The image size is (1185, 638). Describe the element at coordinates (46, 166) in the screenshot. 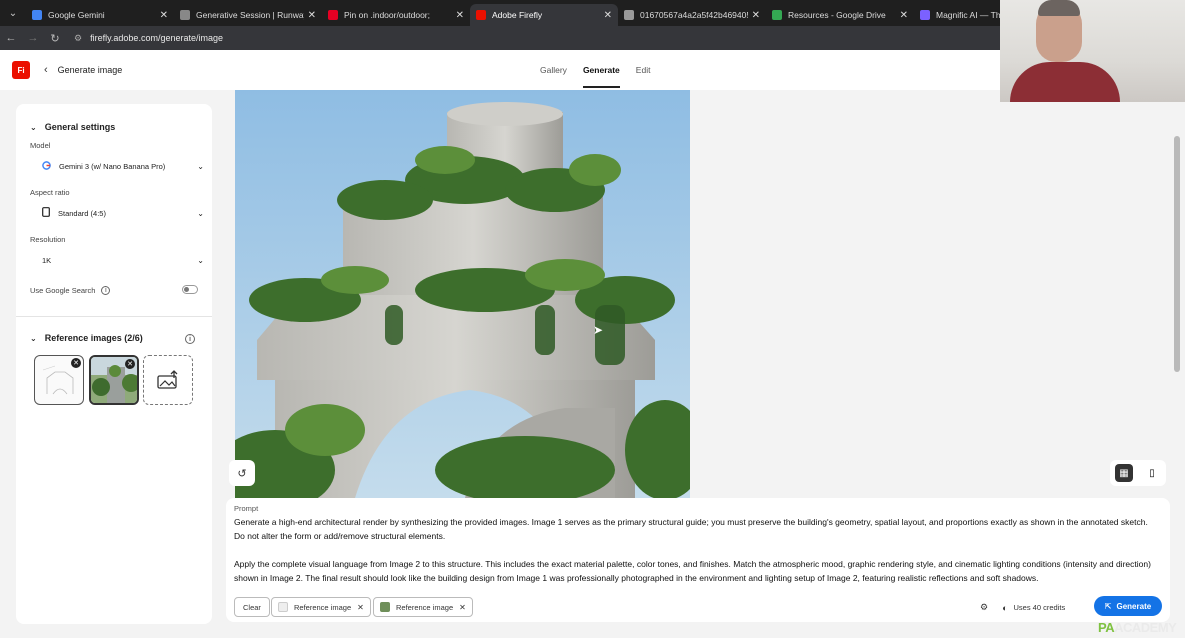

I see `google-g-icon` at that location.